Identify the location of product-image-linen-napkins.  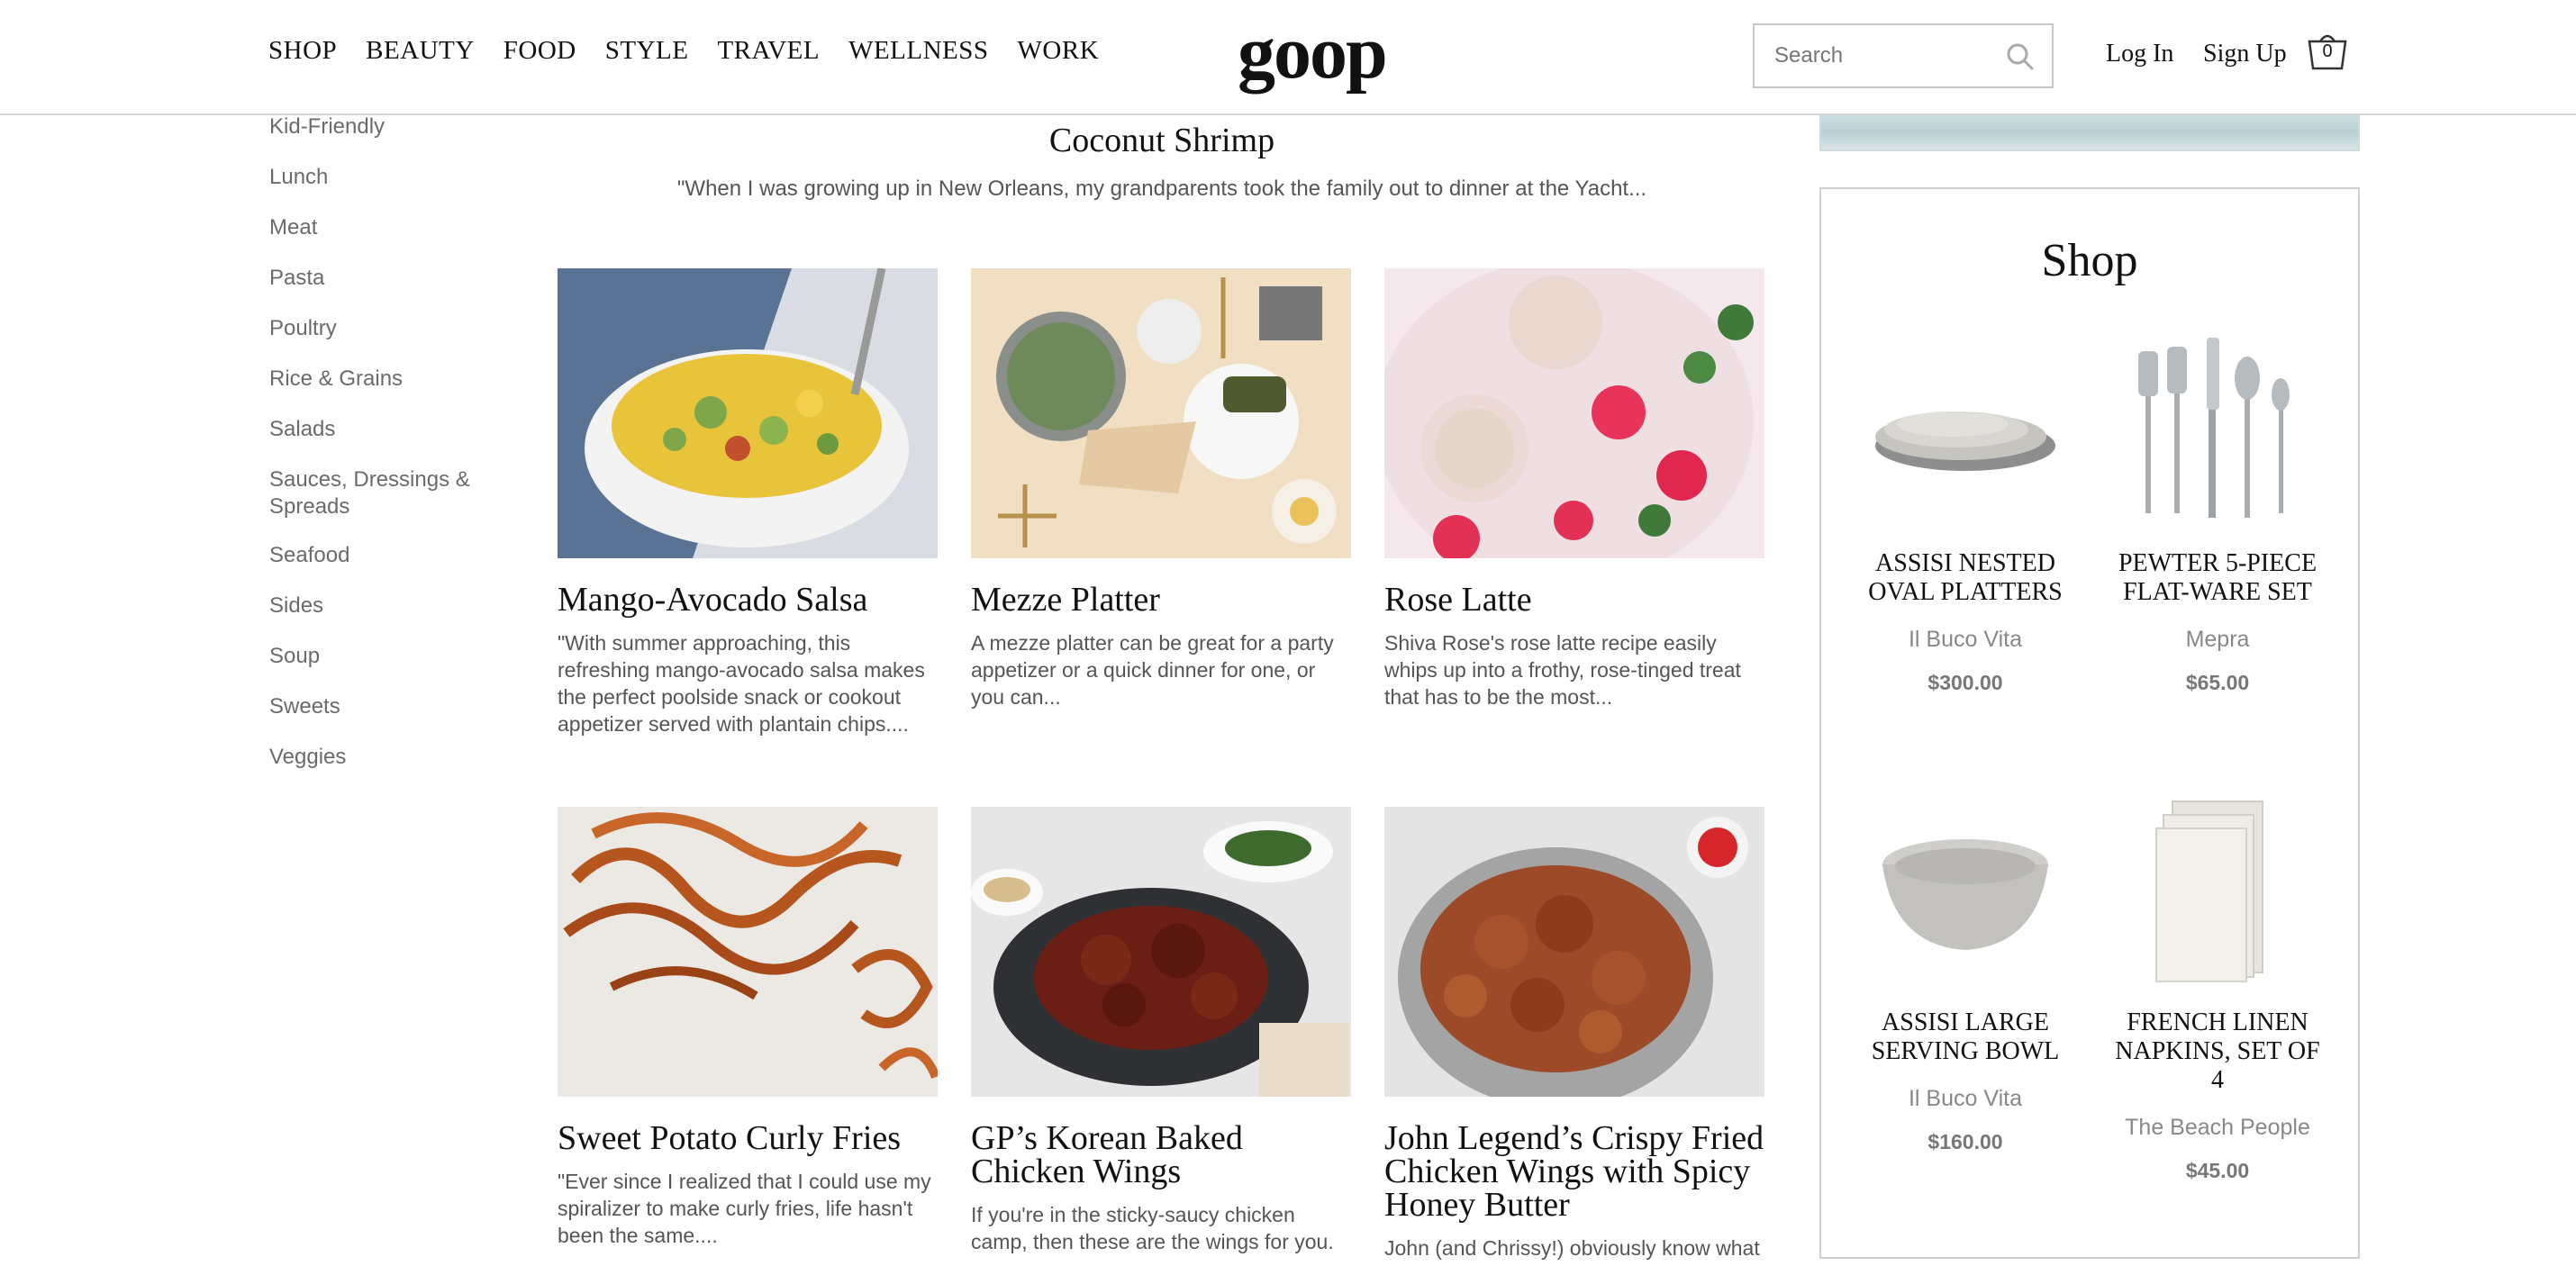
(2217, 891).